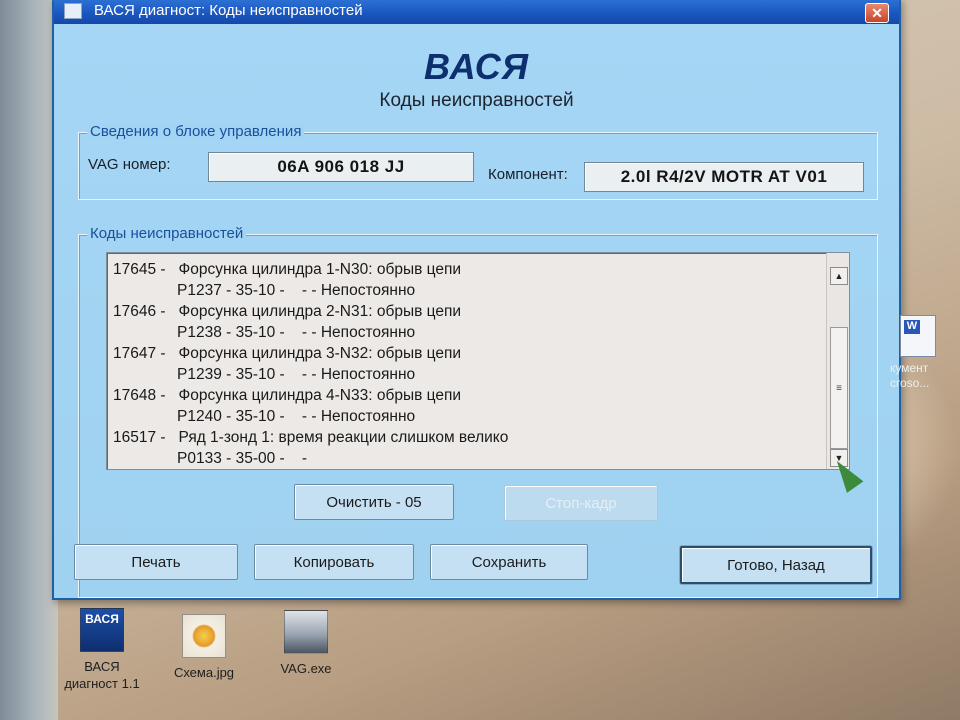 This screenshot has height=720, width=960. I want to click on scroll-up-button: ▲, so click(839, 276).